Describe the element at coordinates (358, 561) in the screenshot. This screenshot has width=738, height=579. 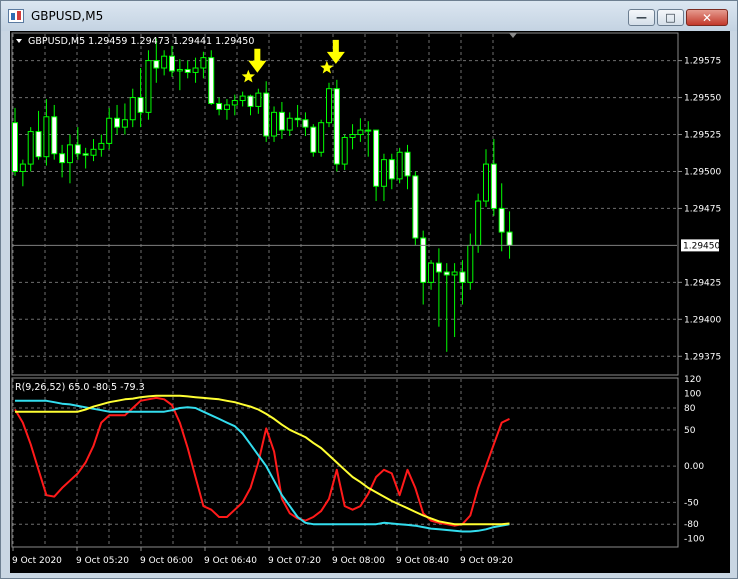
I see `time-tick-label: 9 Oct 08:00` at that location.